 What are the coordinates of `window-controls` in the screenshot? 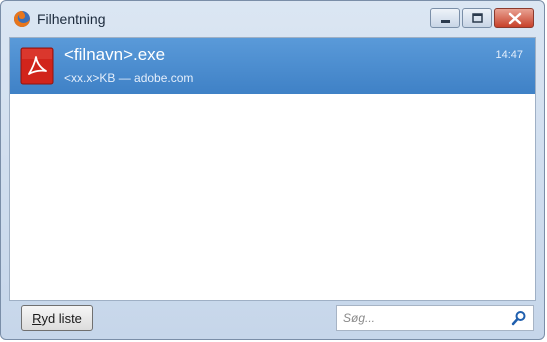 It's located at (482, 18).